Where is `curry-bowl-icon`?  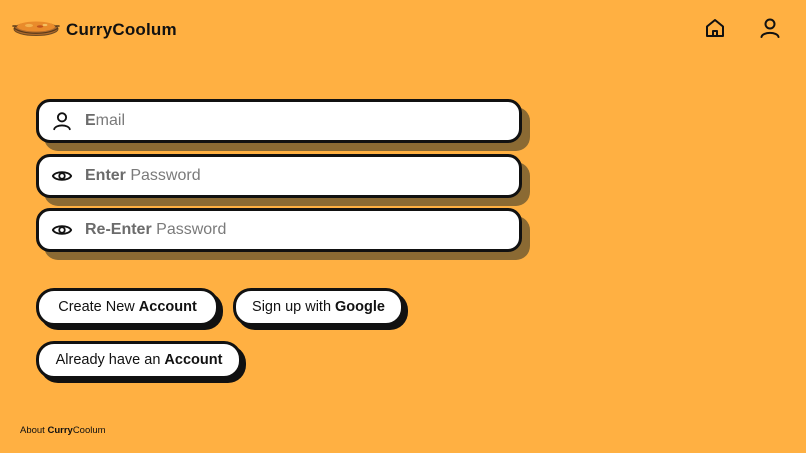 curry-bowl-icon is located at coordinates (36, 28).